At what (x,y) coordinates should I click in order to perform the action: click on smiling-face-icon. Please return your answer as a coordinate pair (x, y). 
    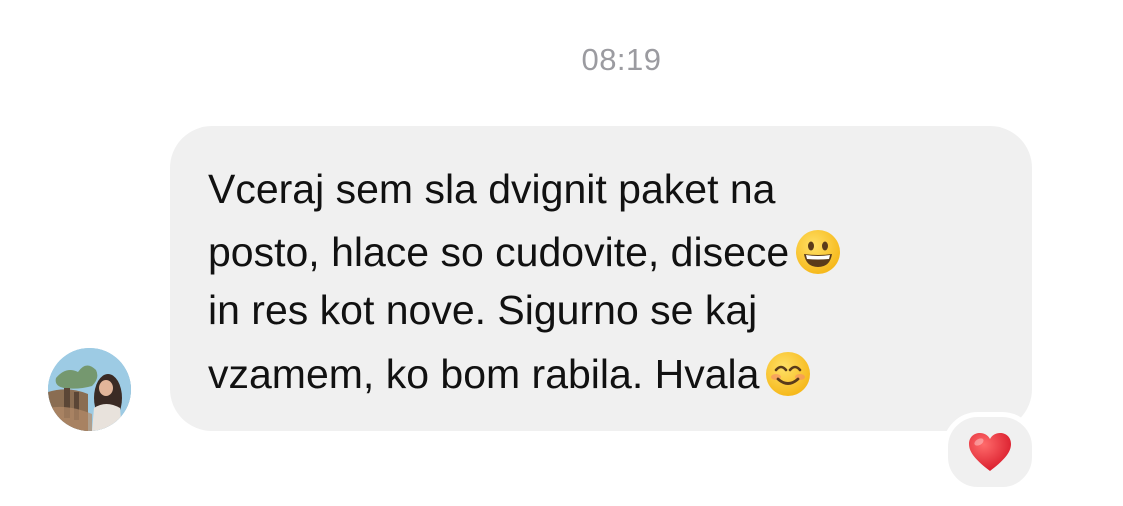
    Looking at the image, I should click on (788, 374).